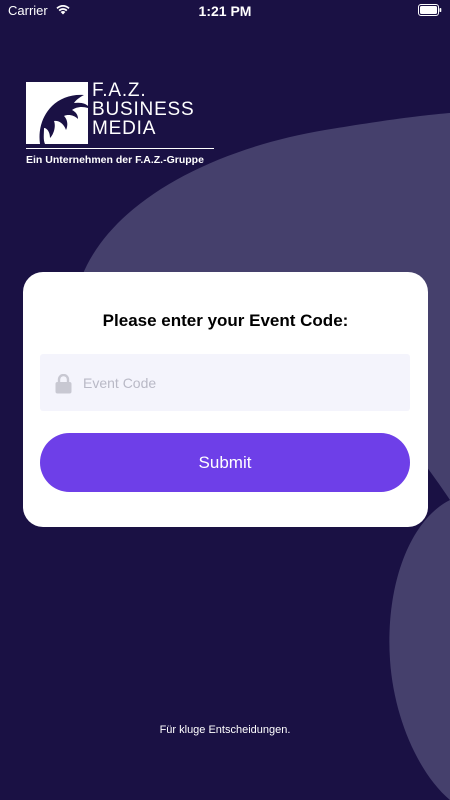  Describe the element at coordinates (120, 148) in the screenshot. I see `logo-divider` at that location.